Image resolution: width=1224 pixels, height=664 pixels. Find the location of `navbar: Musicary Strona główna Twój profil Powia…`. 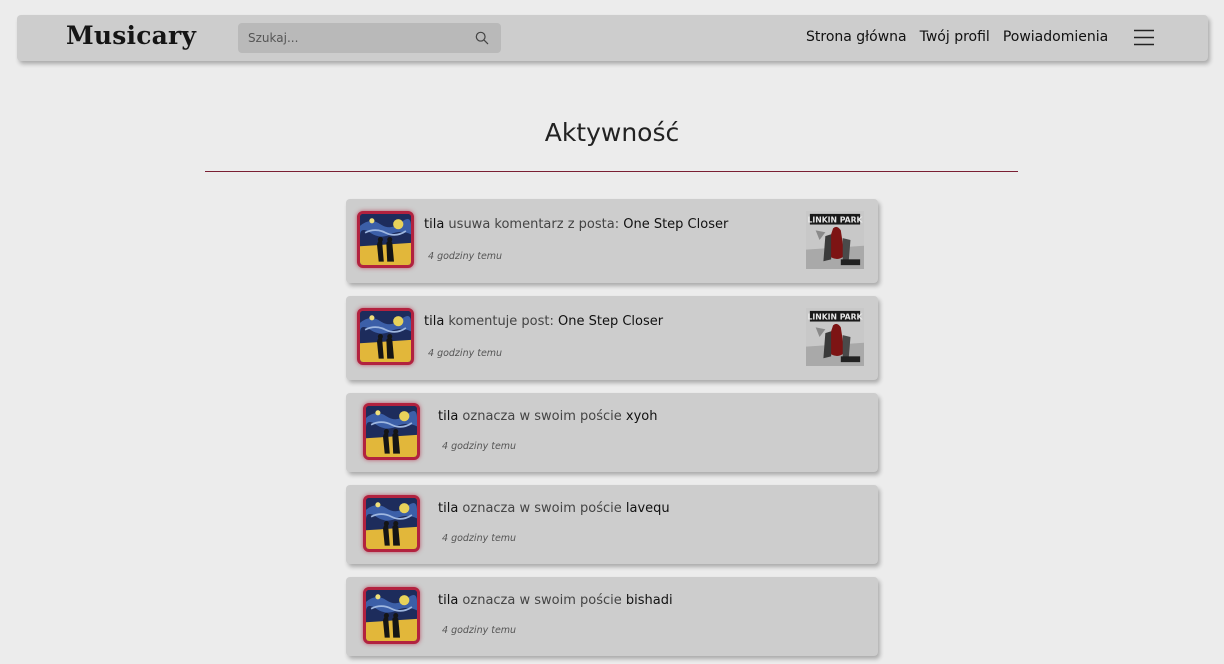

navbar: Musicary Strona główna Twój profil Powia… is located at coordinates (612, 38).